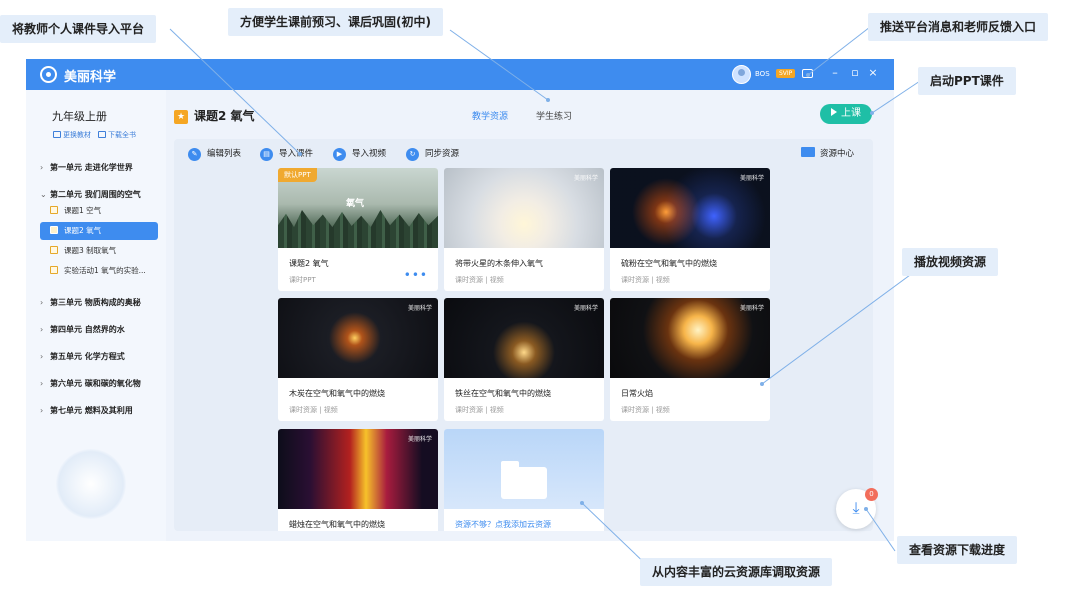 This screenshot has height=605, width=1074. Describe the element at coordinates (690, 229) in the screenshot. I see `resource-card-video: 美丽科学 硫粉在空气和氧气中的燃烧 课时资源 | 视频` at that location.